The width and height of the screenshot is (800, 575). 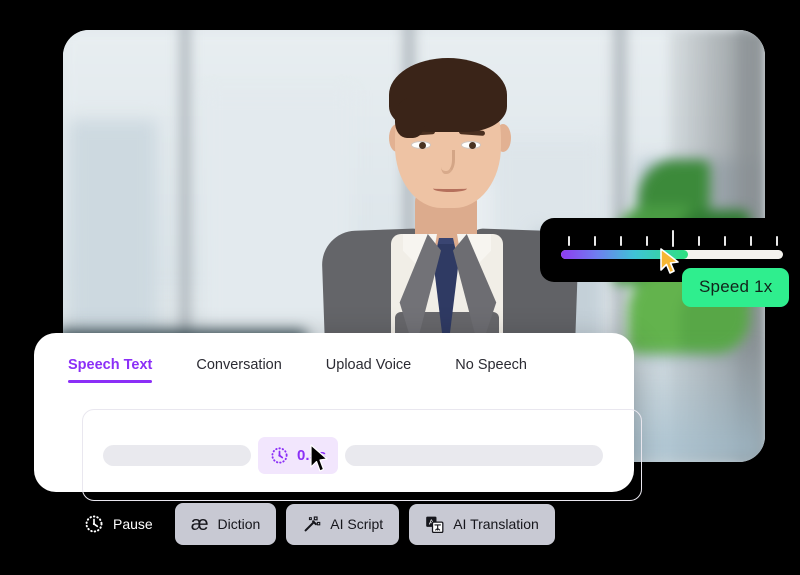 What do you see at coordinates (319, 458) in the screenshot?
I see `panel-cursor` at bounding box center [319, 458].